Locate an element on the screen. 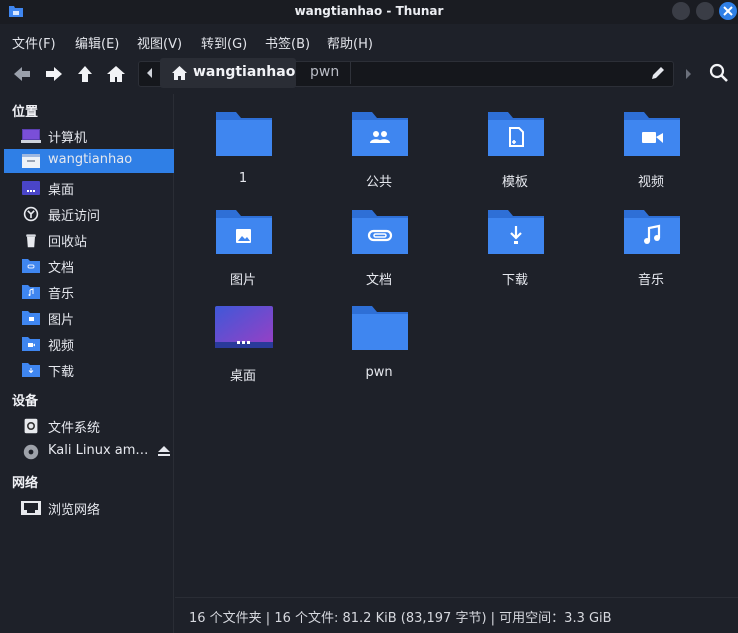 This screenshot has width=738, height=633. breadcrumb-pwn-label: pwn is located at coordinates (325, 72).